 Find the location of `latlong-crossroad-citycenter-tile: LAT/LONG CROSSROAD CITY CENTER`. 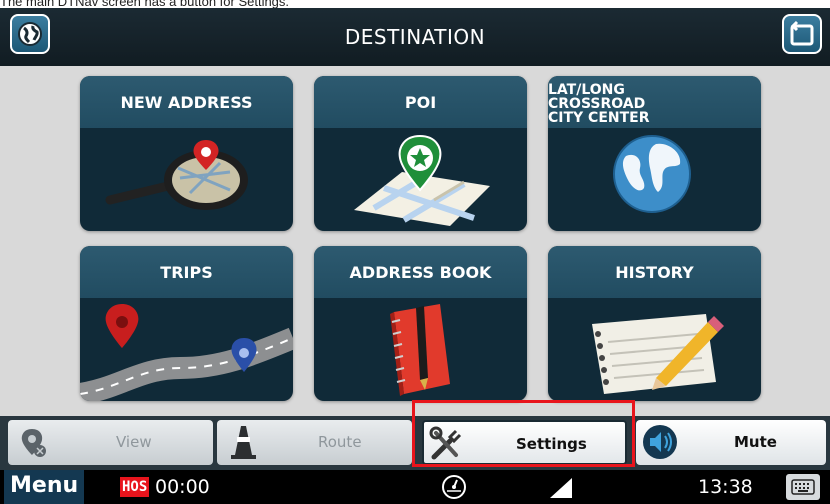

latlong-crossroad-citycenter-tile: LAT/LONG CROSSROAD CITY CENTER is located at coordinates (654, 153).